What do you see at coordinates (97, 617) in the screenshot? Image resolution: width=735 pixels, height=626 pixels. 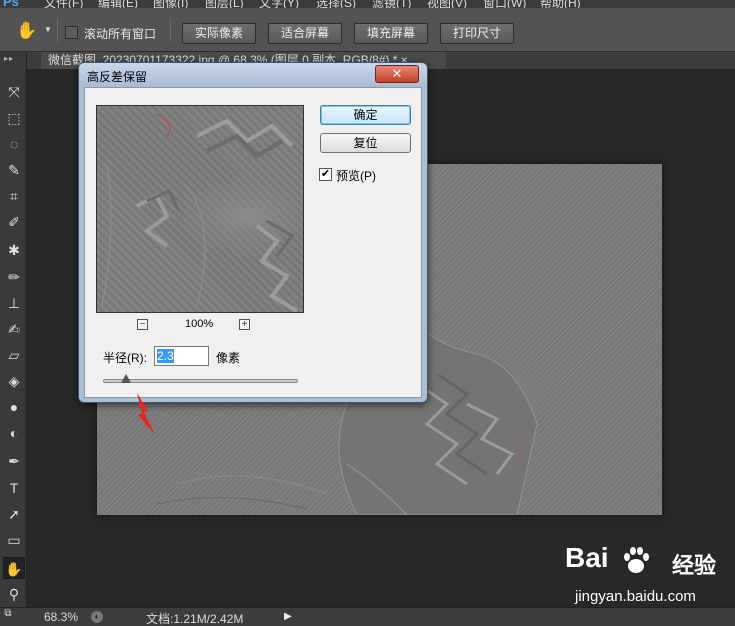 I see `status-info-icon: ◐` at bounding box center [97, 617].